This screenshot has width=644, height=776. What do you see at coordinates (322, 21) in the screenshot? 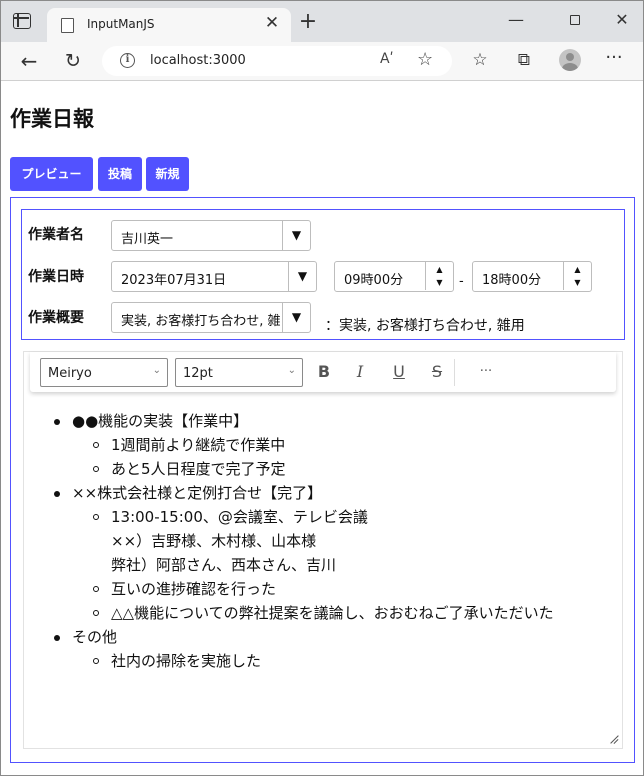
I see `tab-strip: InputManJS ✕ + — ✕` at bounding box center [322, 21].